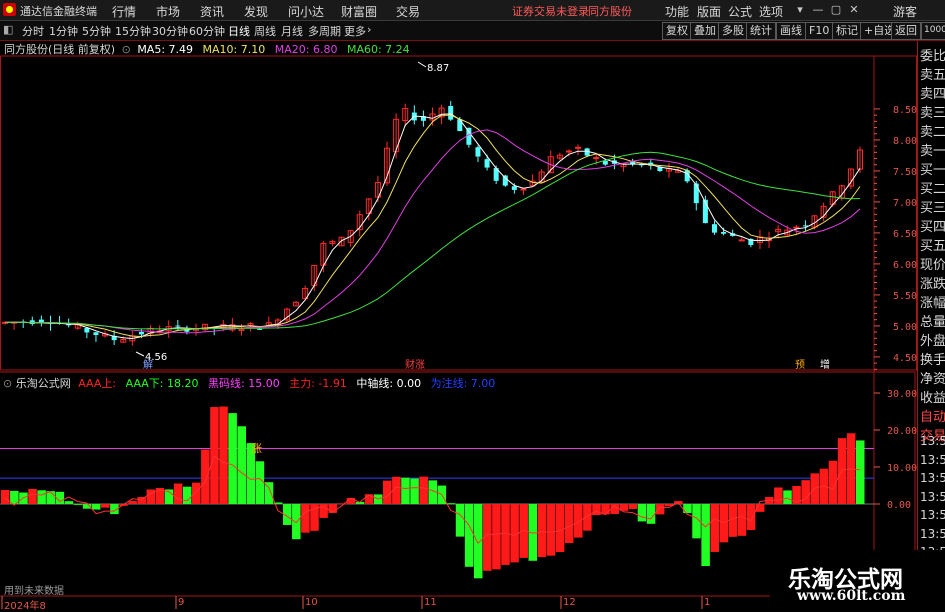  Describe the element at coordinates (7, 383) in the screenshot. I see `indicator-settings-icon: ⊙` at that location.